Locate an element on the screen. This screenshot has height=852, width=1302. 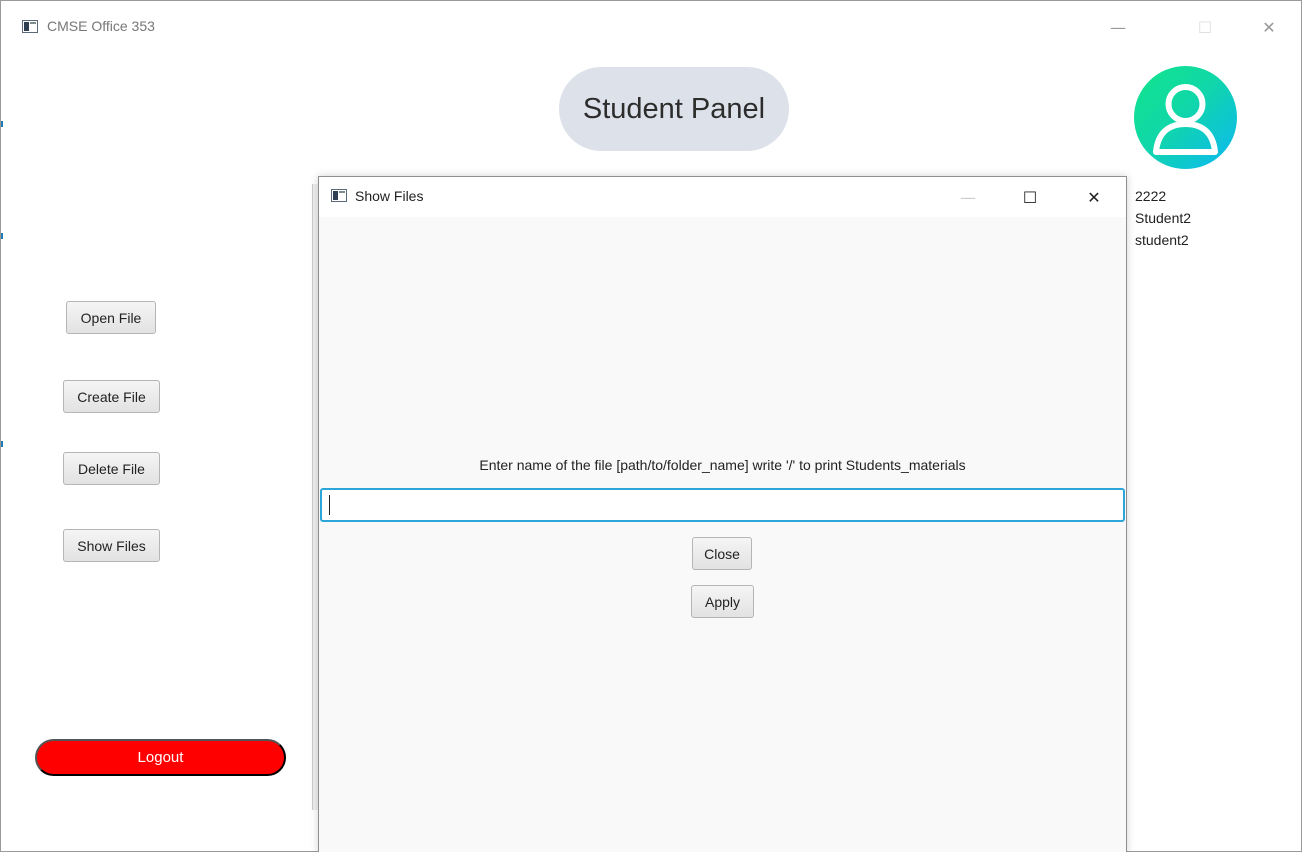
user-name: Student2 is located at coordinates (1163, 218).